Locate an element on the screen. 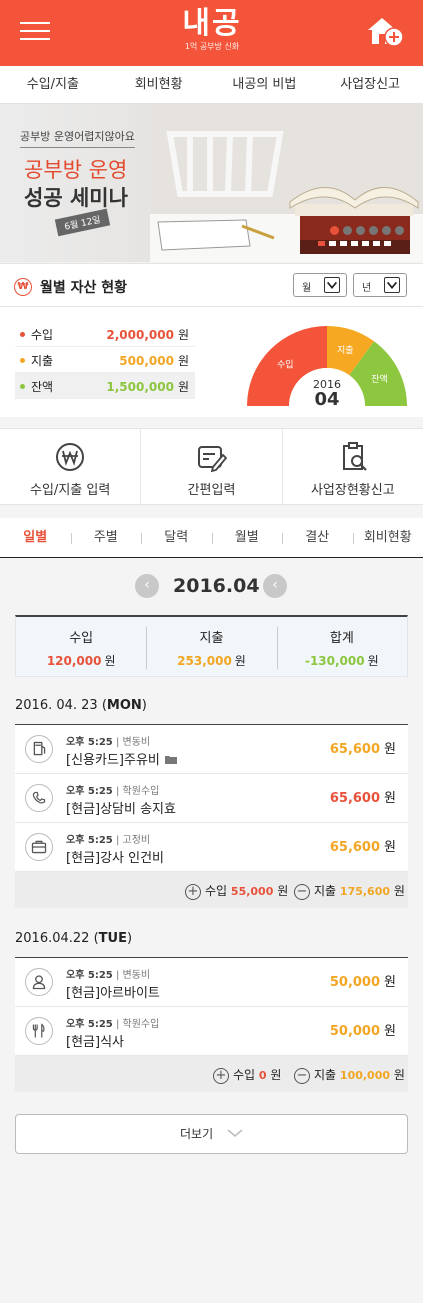  day-total: + 수입 0 원 − 지출 100,000 원 is located at coordinates (211, 1074).